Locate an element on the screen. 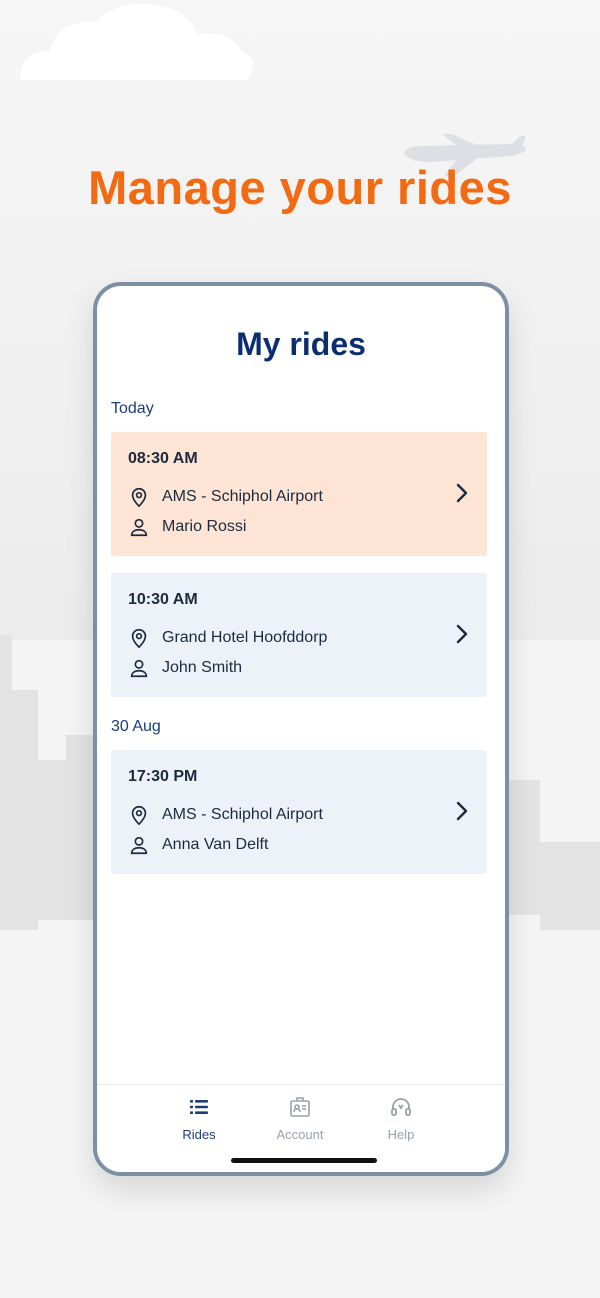 The image size is (600, 1298). tab-account-label: Account is located at coordinates (300, 1134).